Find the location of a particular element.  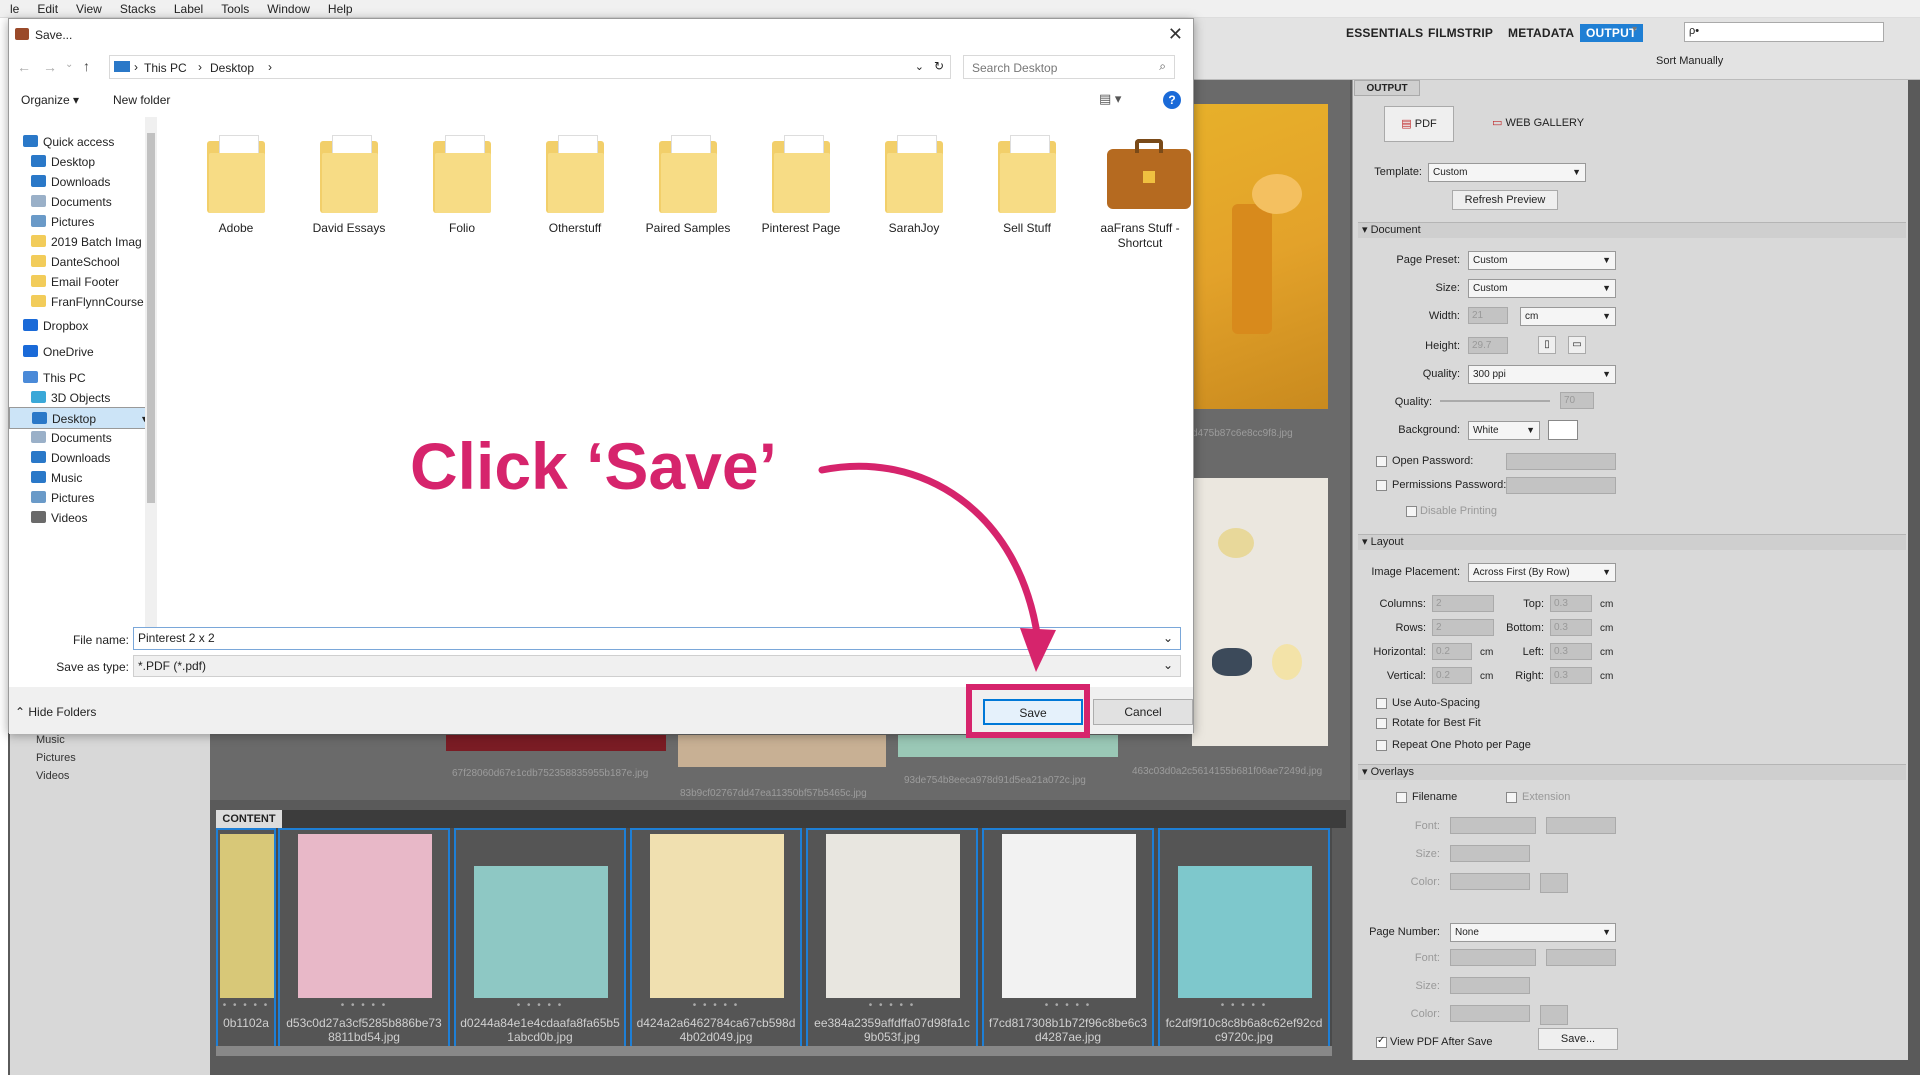

folder-item: David Essays is located at coordinates (349, 183).